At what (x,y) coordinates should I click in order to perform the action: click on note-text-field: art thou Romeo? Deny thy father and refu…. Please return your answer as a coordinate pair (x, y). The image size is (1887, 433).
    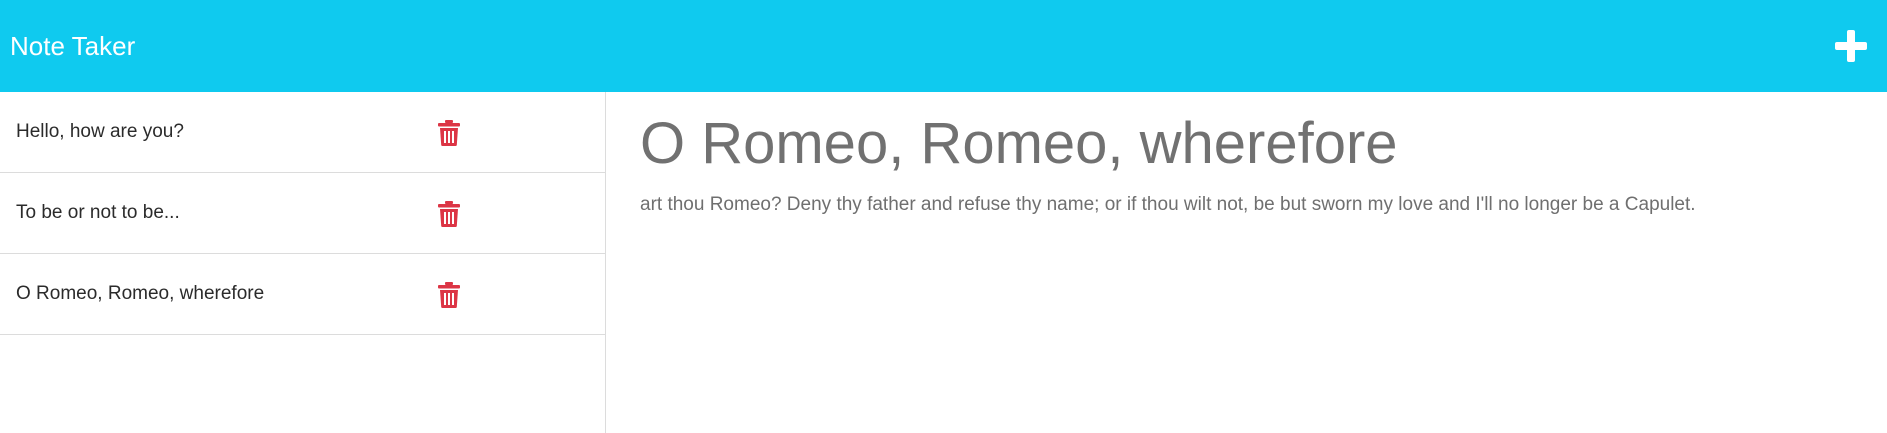
    Looking at the image, I should click on (1168, 205).